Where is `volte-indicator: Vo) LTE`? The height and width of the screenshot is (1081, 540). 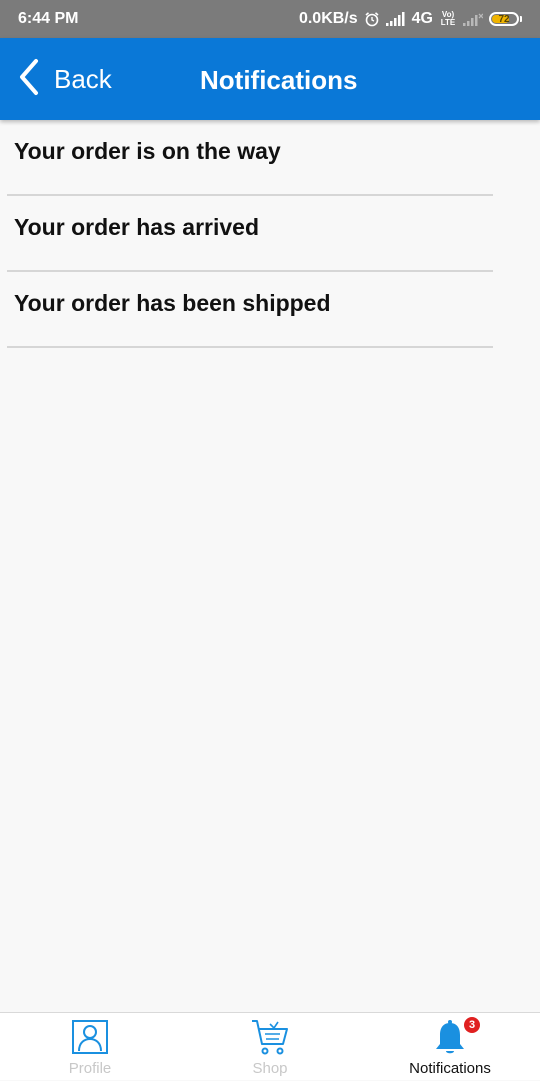
volte-indicator: Vo) LTE is located at coordinates (448, 19).